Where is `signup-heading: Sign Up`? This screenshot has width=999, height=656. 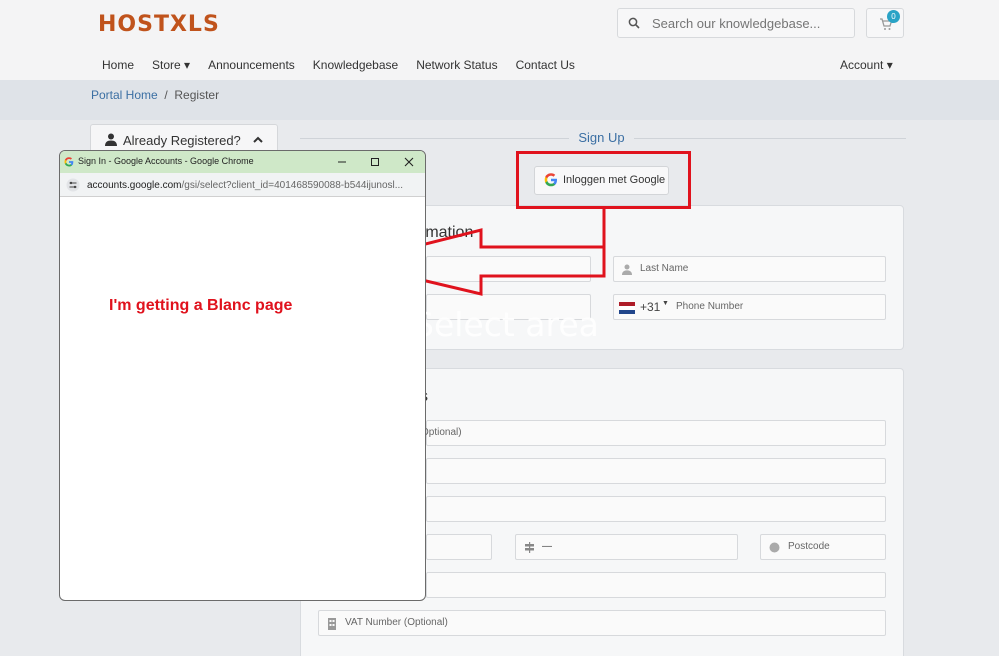 signup-heading: Sign Up is located at coordinates (601, 139).